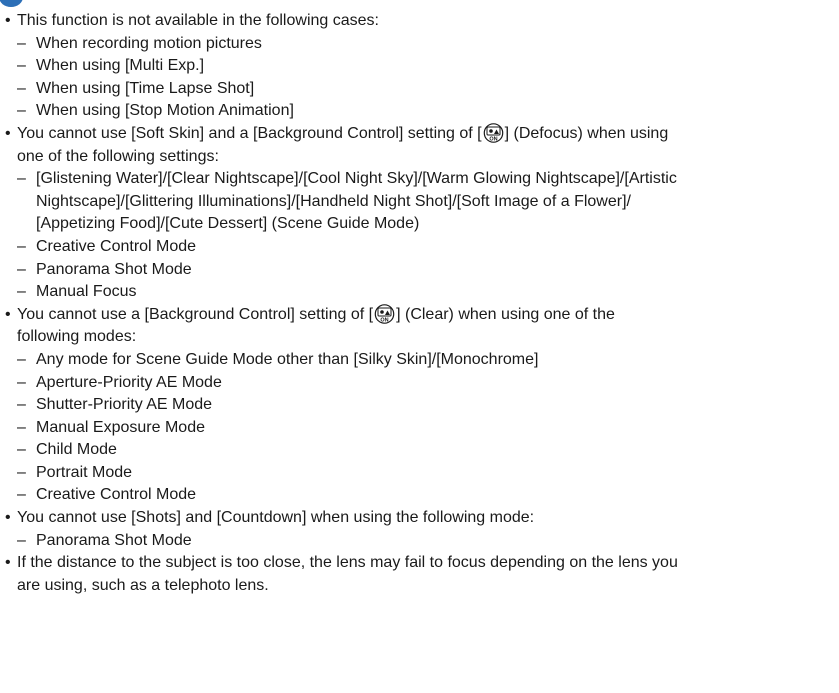  I want to click on list-item: Portrait Mode, so click(419, 473).